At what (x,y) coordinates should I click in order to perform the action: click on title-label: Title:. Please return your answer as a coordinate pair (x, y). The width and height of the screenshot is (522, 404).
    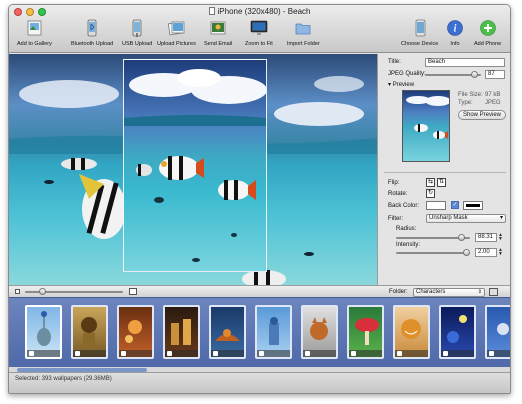
    Looking at the image, I should click on (394, 62).